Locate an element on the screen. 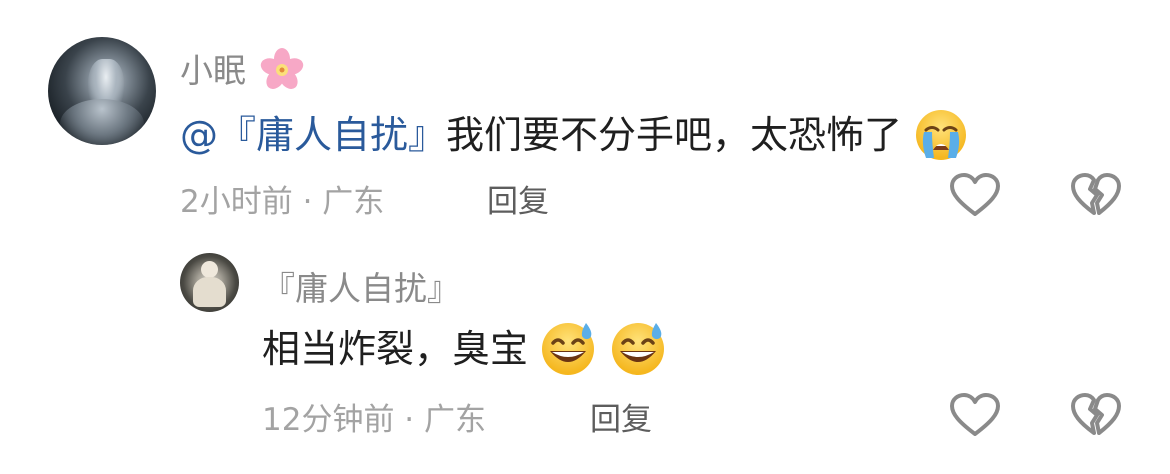 This screenshot has height=474, width=1170. reply-text: 相当炸裂，臭宝 is located at coordinates (465, 347).